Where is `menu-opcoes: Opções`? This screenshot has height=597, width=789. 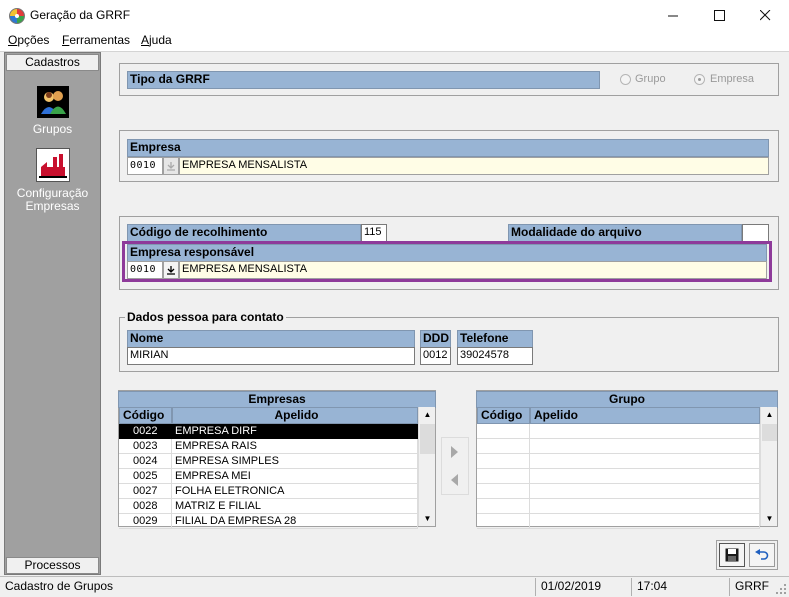
menu-opcoes: Opções is located at coordinates (28, 40).